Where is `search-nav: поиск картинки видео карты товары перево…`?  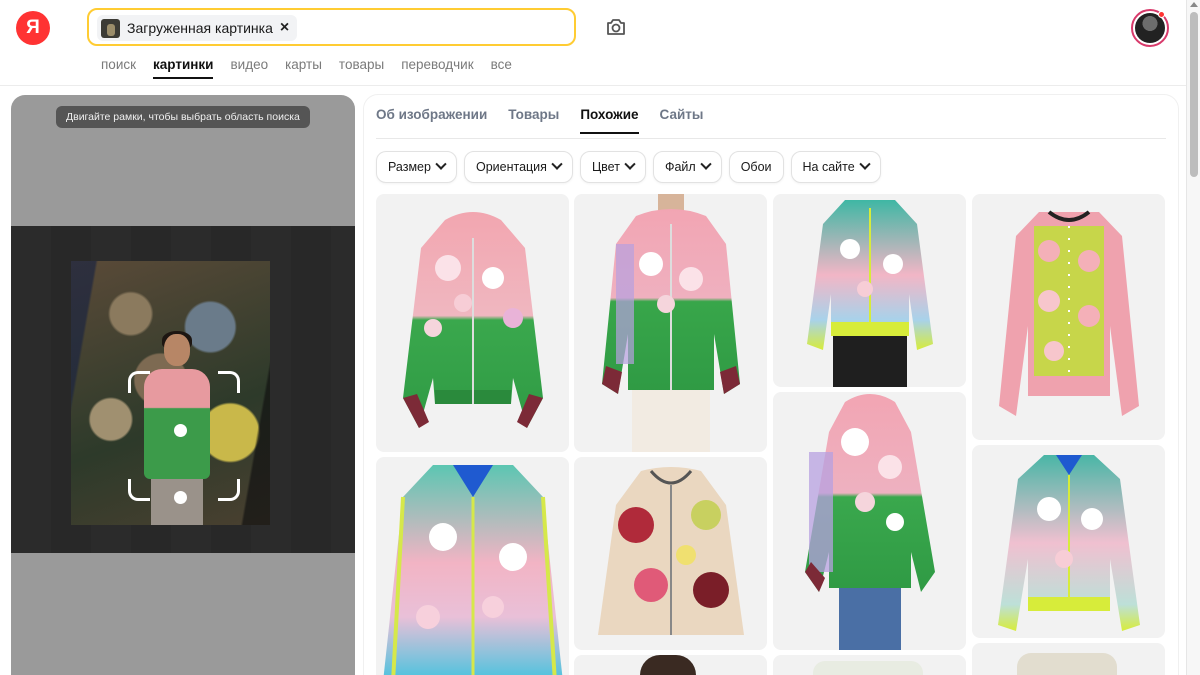 search-nav: поиск картинки видео карты товары перево… is located at coordinates (315, 68).